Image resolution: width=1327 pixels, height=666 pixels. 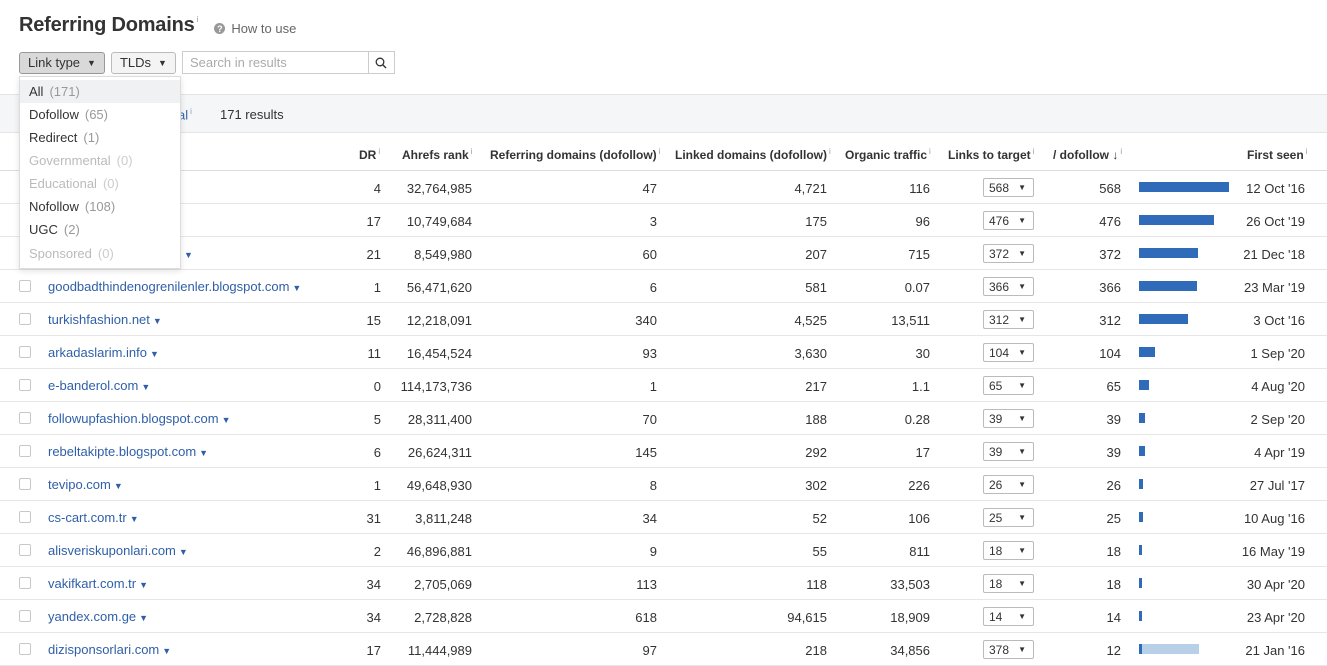 What do you see at coordinates (1008, 220) in the screenshot?
I see `links-to-target-select: 476 ▼` at bounding box center [1008, 220].